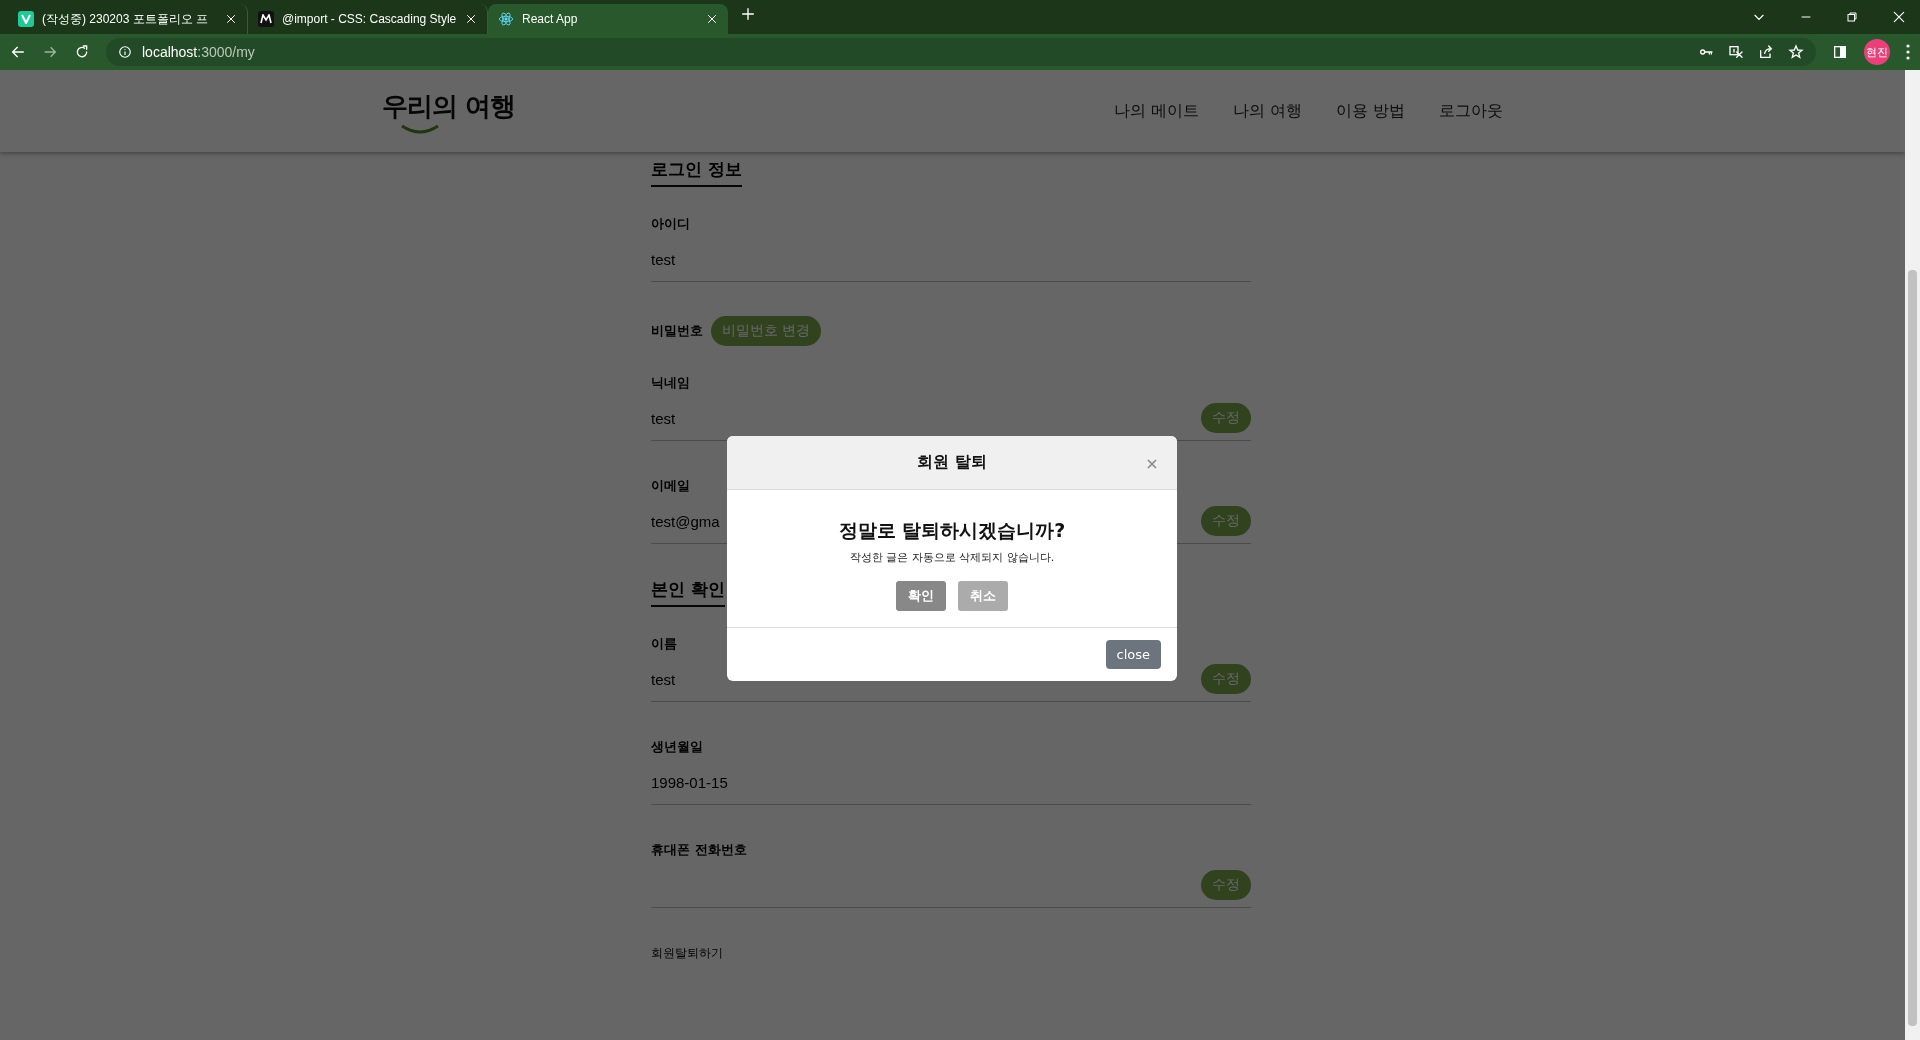 The width and height of the screenshot is (1920, 1040). Describe the element at coordinates (608, 19) in the screenshot. I see `browser-tab: React App` at that location.